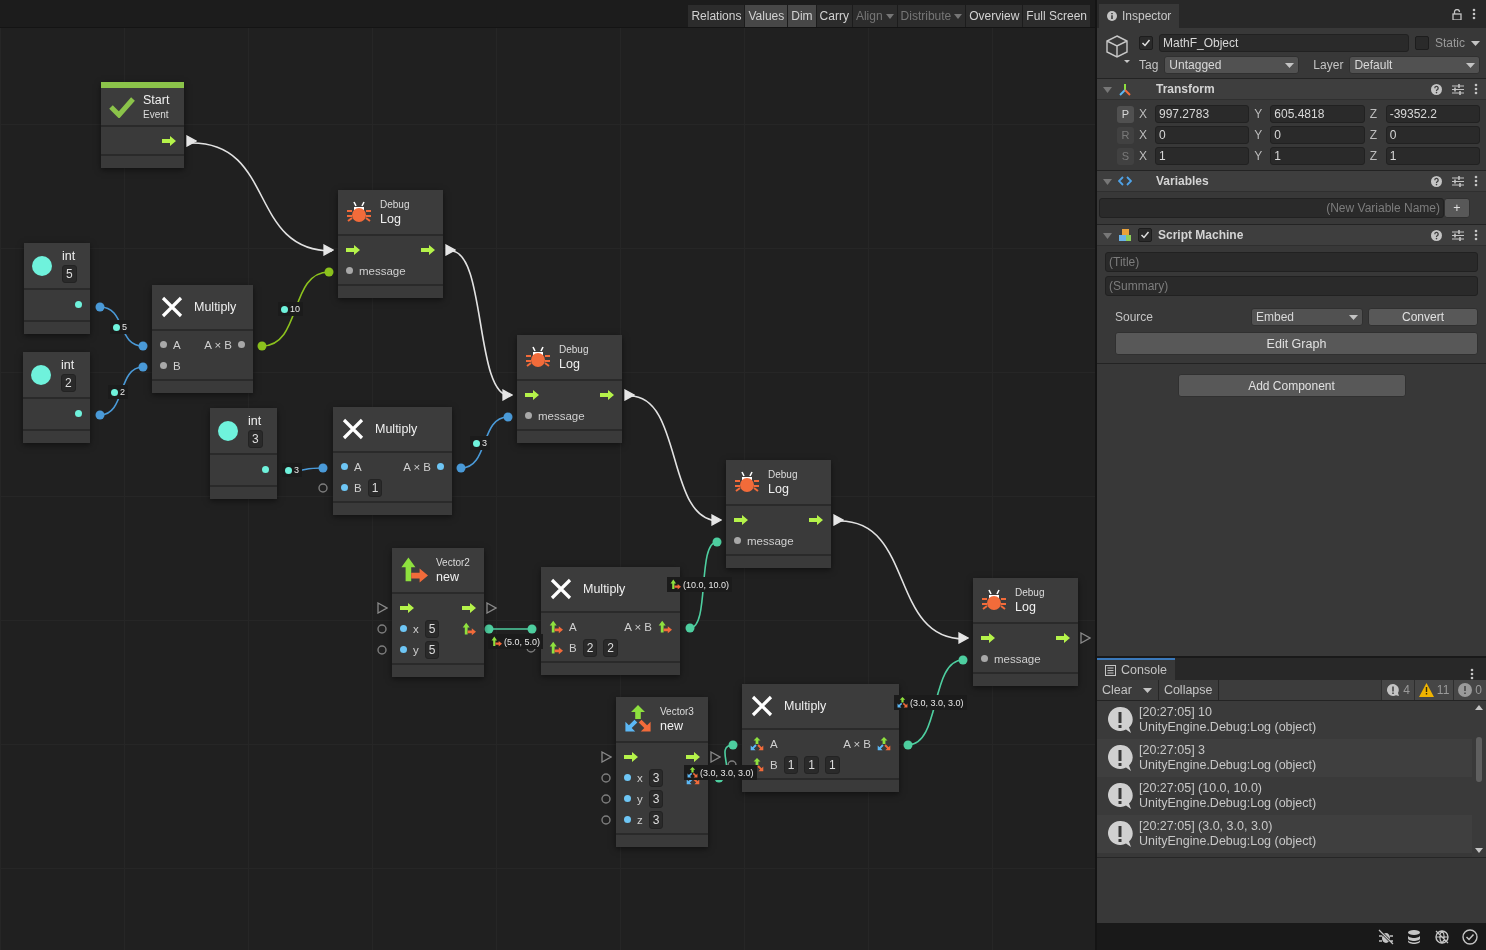  Describe the element at coordinates (156, 114) in the screenshot. I see `node-subtitle: Event` at that location.